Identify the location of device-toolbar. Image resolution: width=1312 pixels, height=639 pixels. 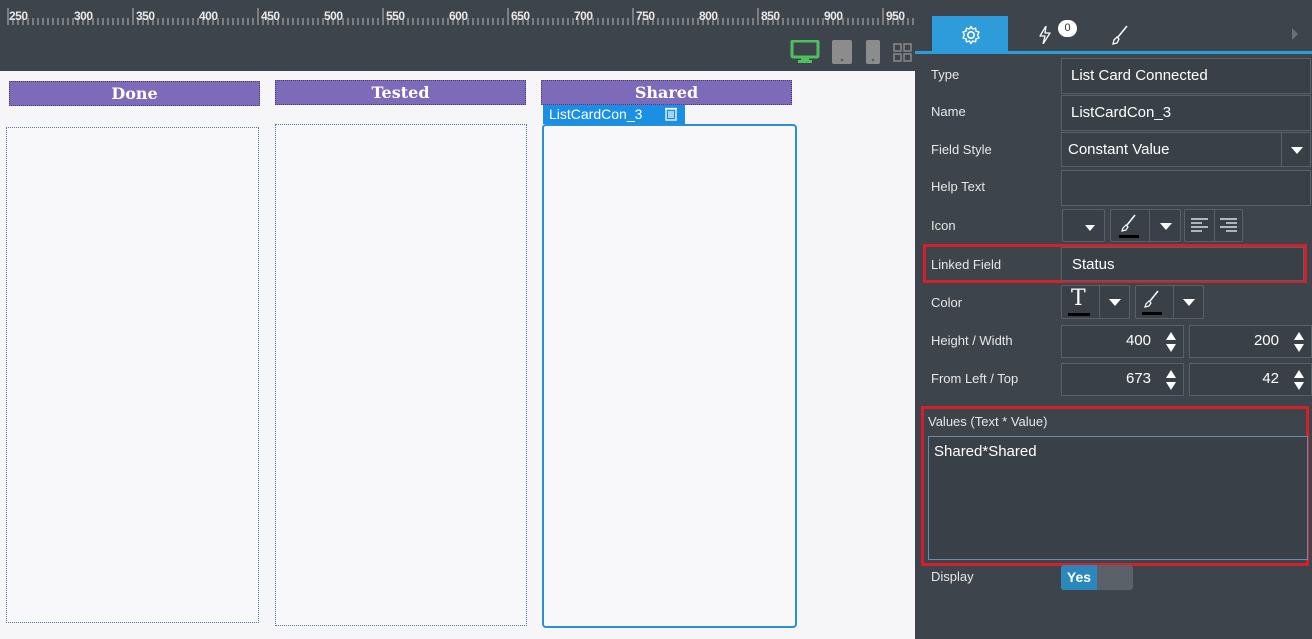
(457, 50).